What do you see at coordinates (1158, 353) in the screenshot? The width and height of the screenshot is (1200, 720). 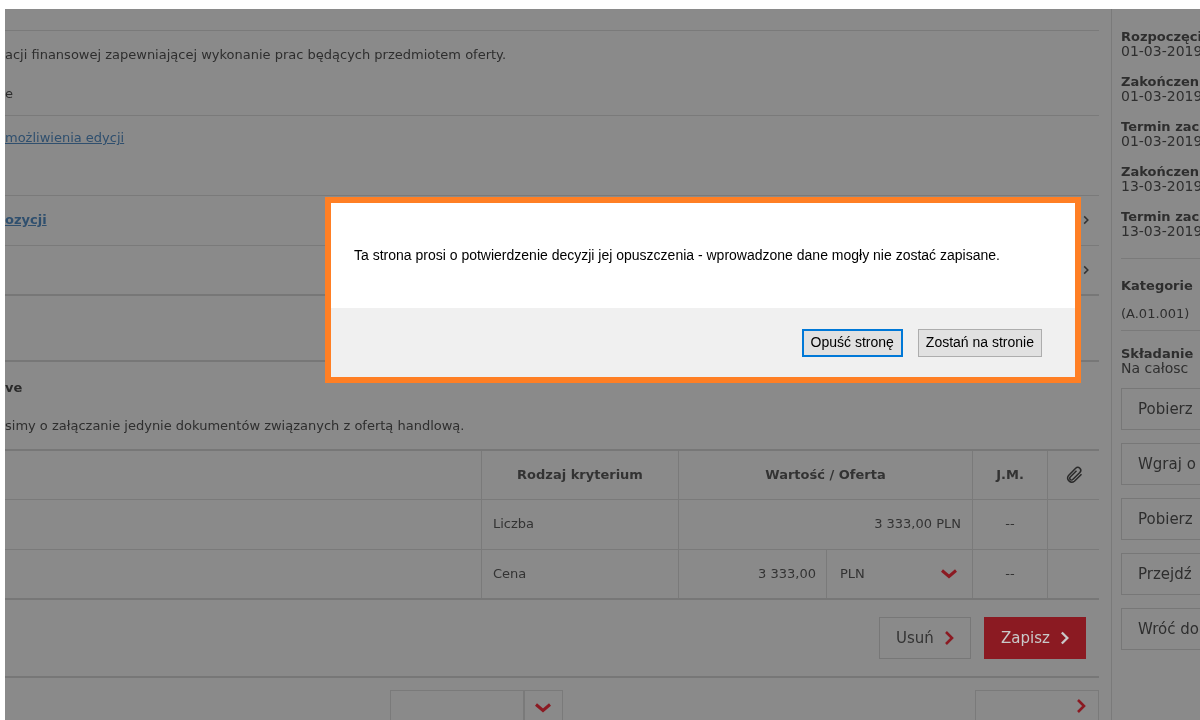 I see `submission-label: Składanie` at bounding box center [1158, 353].